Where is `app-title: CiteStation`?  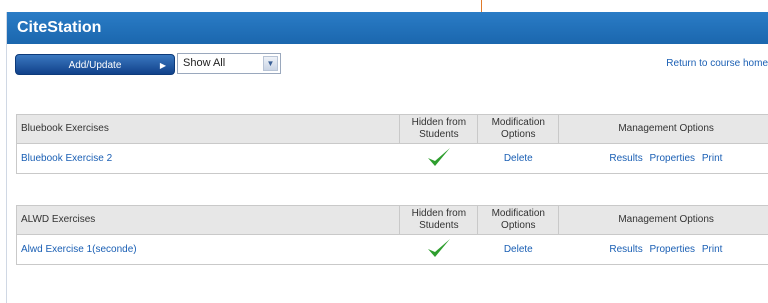
app-title: CiteStation is located at coordinates (387, 28).